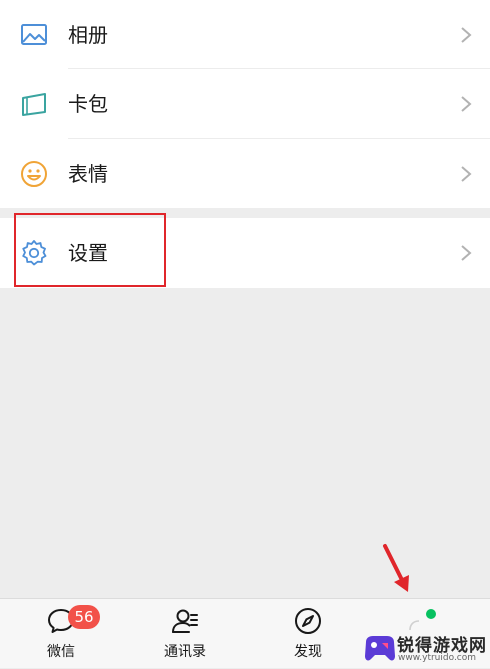  What do you see at coordinates (437, 658) in the screenshot?
I see `watermark-url: www.ytruido.com` at bounding box center [437, 658].